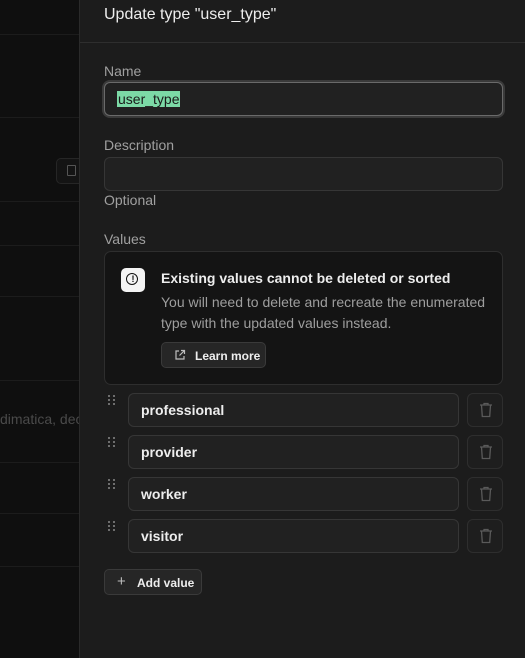  What do you see at coordinates (164, 494) in the screenshot?
I see `value-text: worker` at bounding box center [164, 494].